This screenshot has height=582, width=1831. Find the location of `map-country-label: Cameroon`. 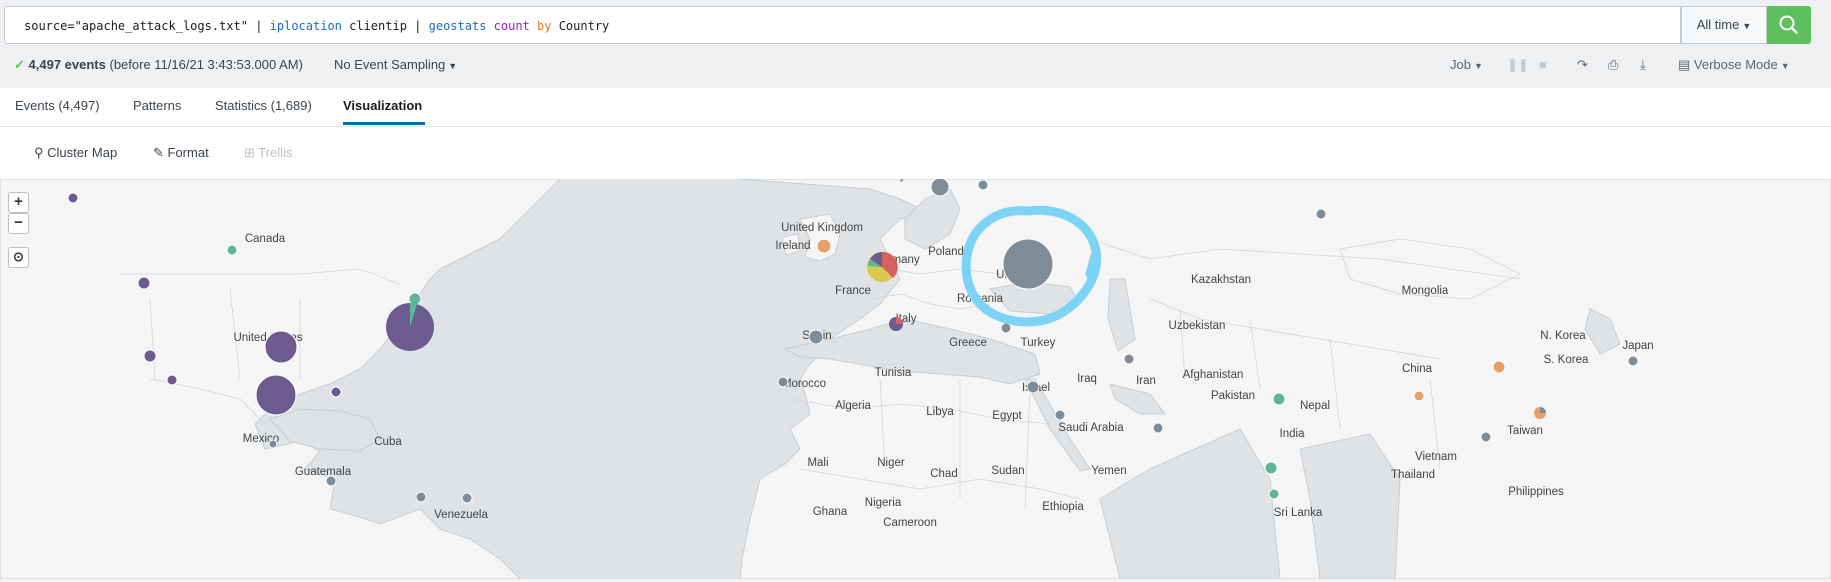

map-country-label: Cameroon is located at coordinates (910, 523).